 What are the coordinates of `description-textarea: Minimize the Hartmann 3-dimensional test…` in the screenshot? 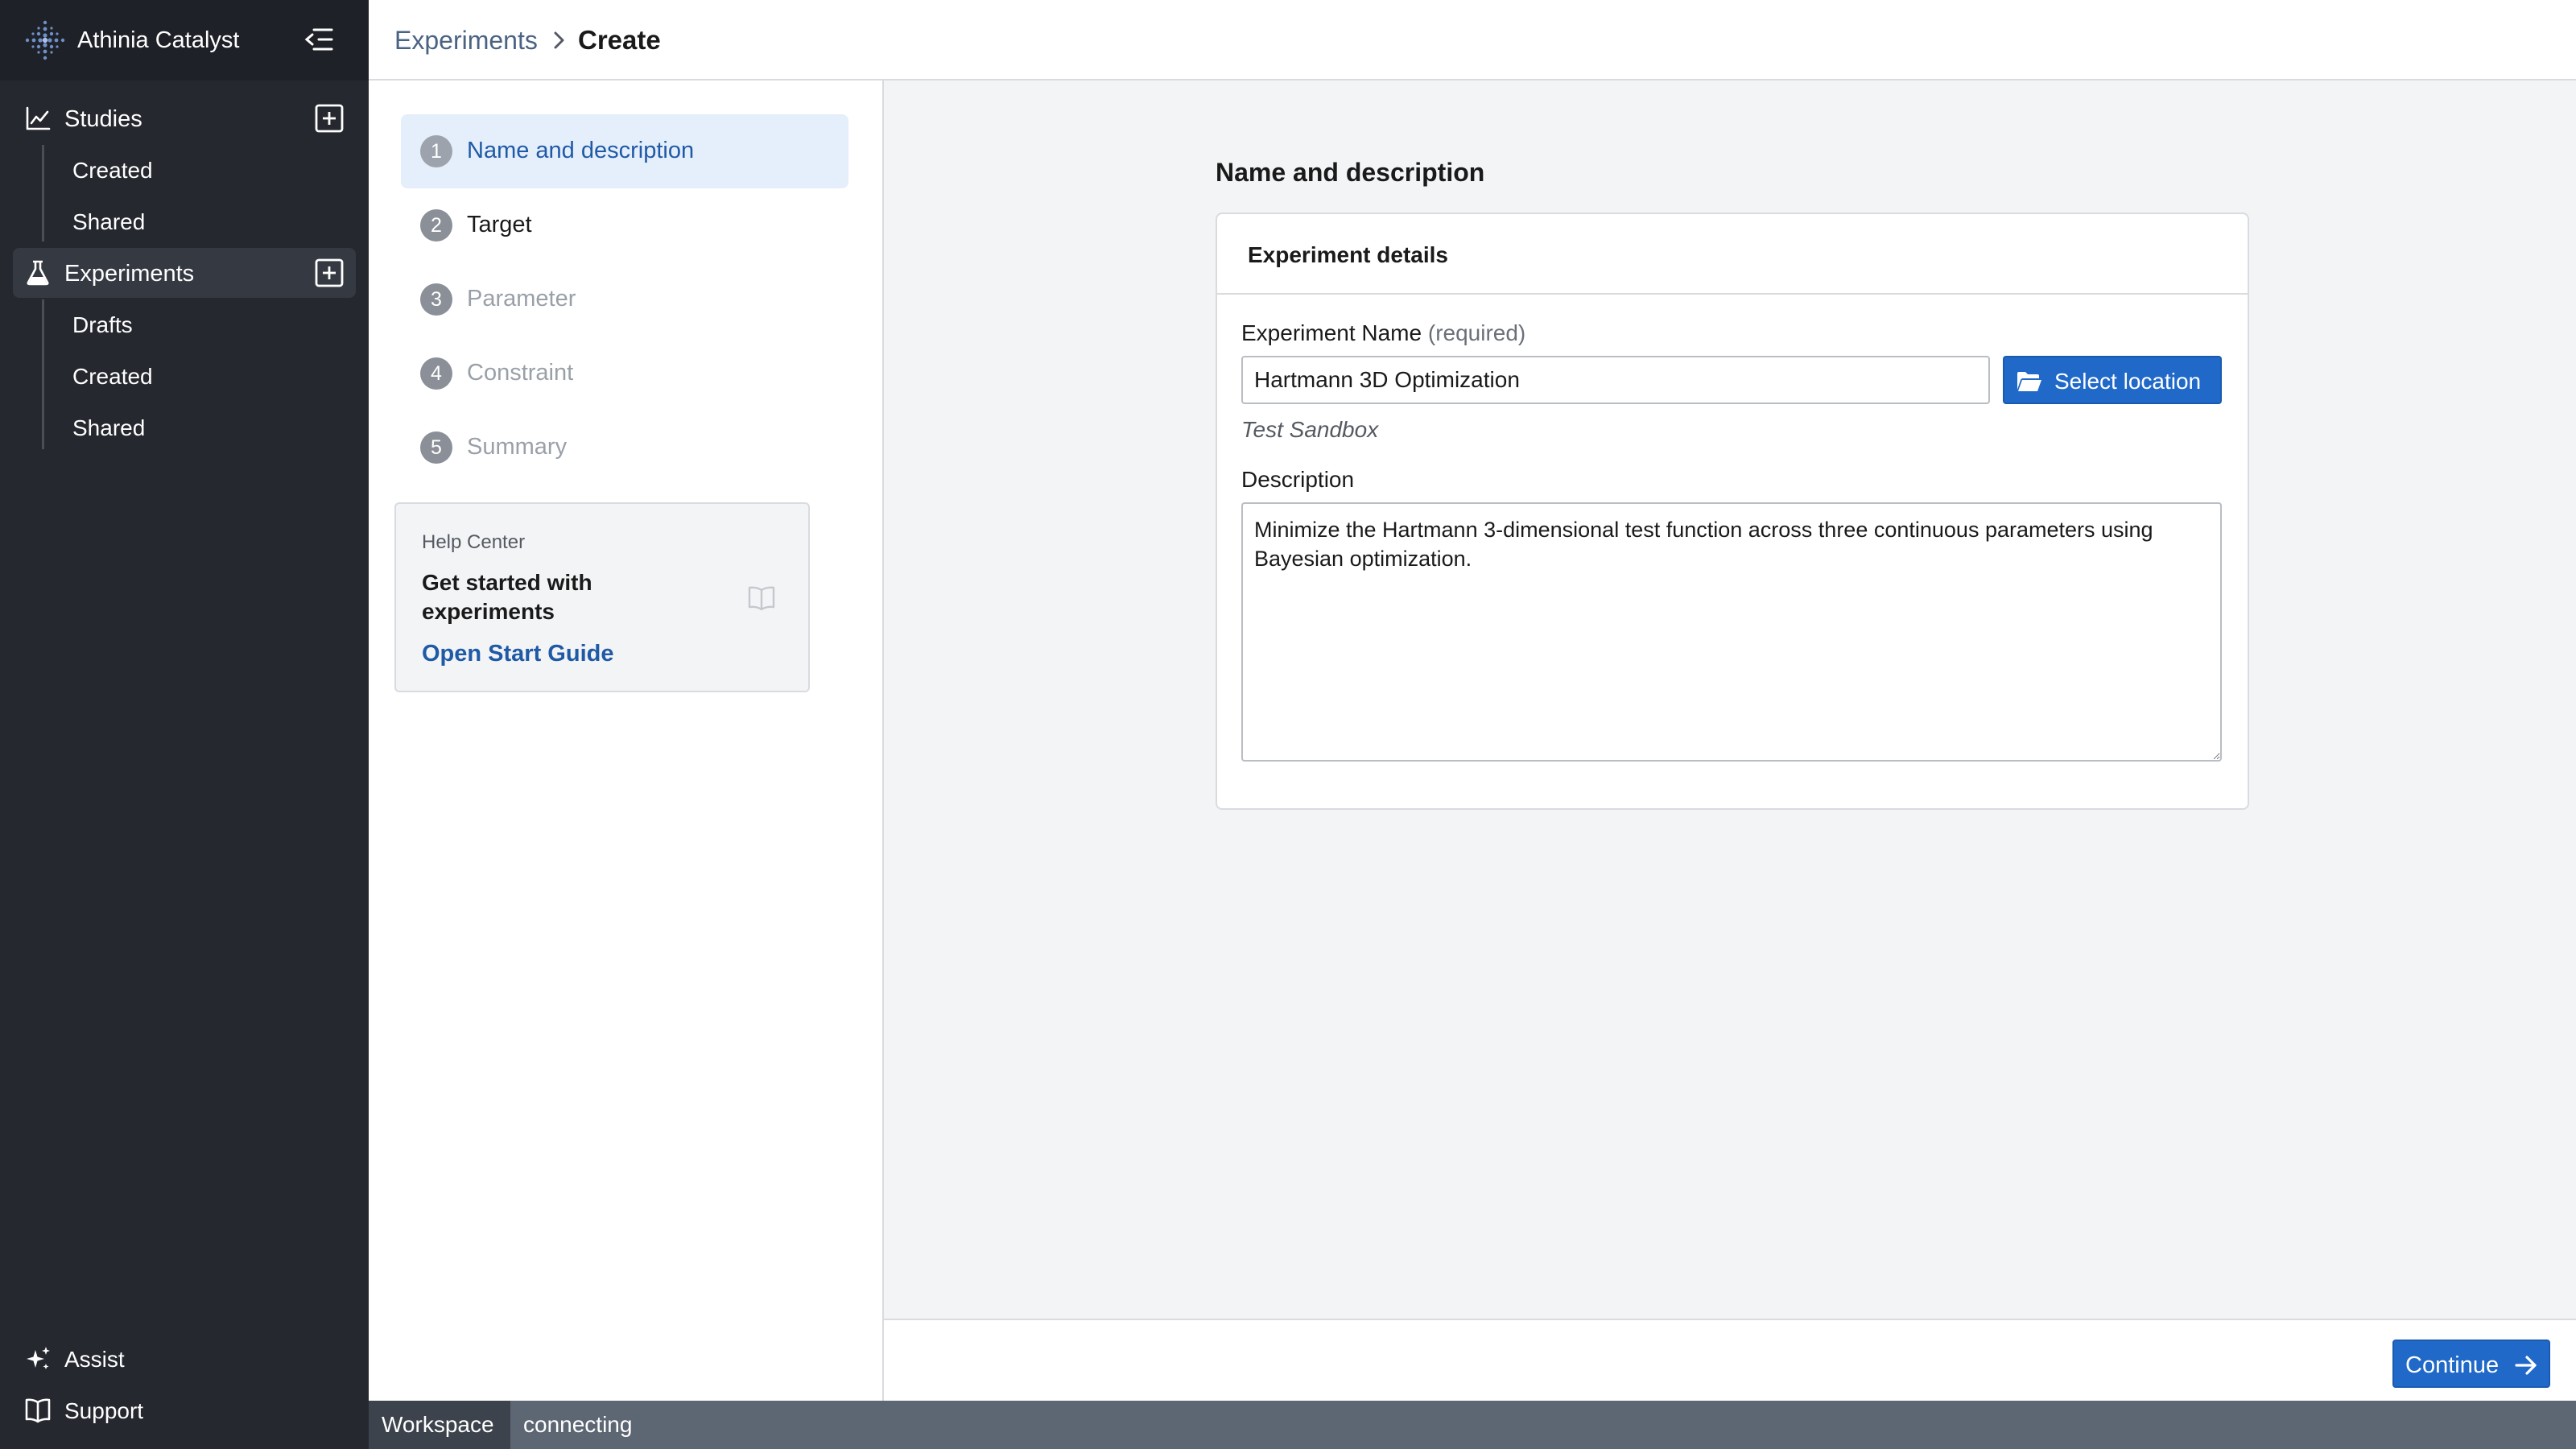 It's located at (1731, 632).